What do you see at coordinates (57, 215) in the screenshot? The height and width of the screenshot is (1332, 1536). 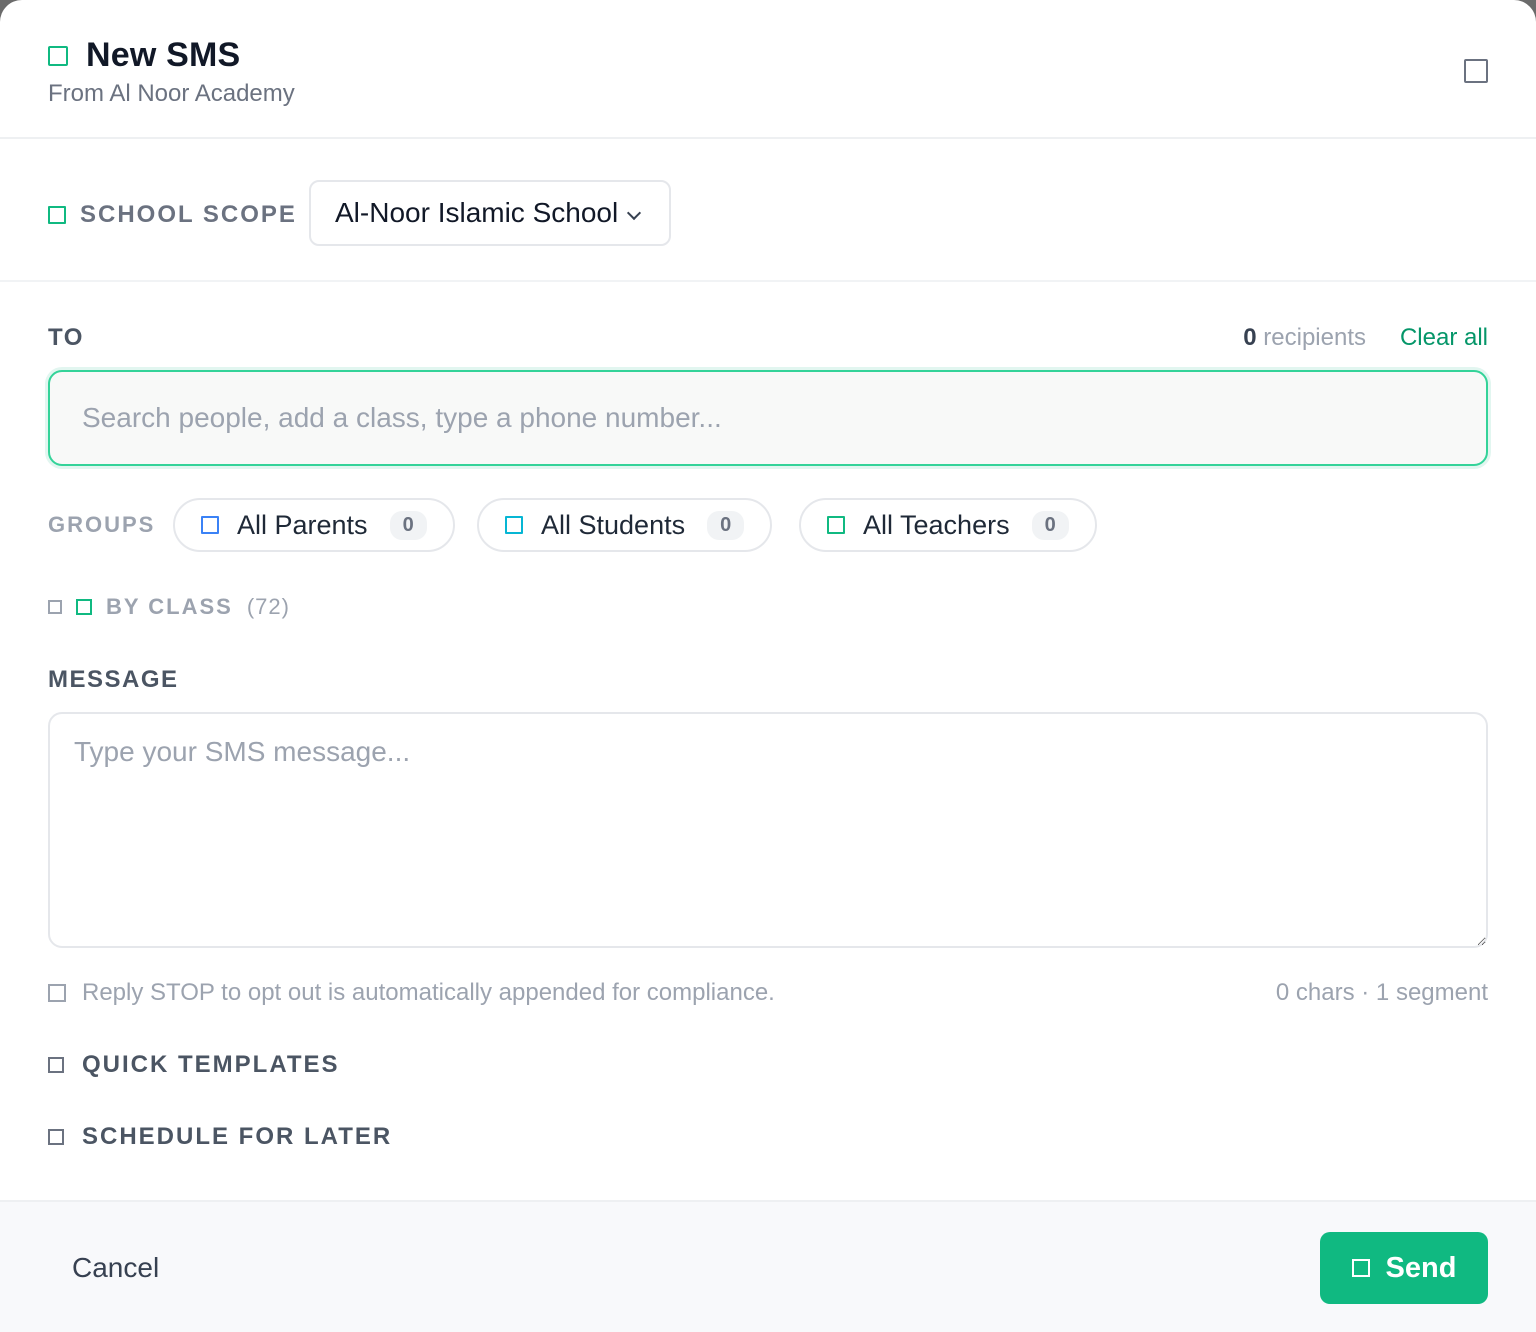 I see `school-icon` at bounding box center [57, 215].